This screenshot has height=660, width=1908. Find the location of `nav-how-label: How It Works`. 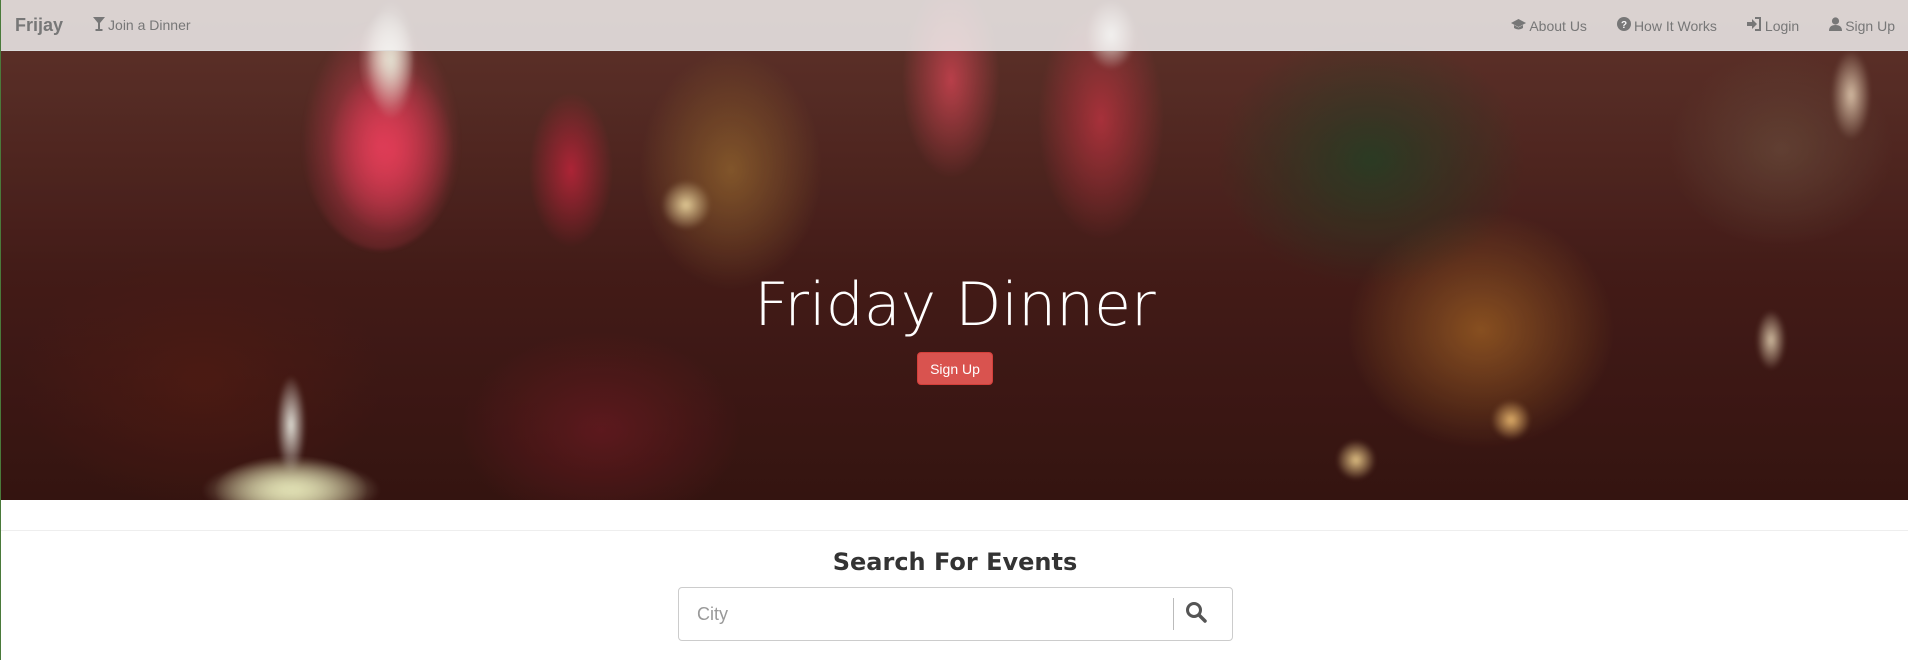

nav-how-label: How It Works is located at coordinates (1675, 25).